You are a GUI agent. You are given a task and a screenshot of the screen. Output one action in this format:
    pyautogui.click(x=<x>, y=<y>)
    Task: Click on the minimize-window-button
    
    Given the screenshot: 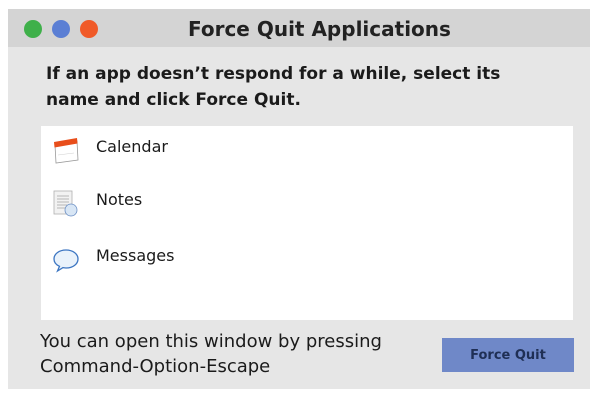 What is the action you would take?
    pyautogui.click(x=61, y=29)
    